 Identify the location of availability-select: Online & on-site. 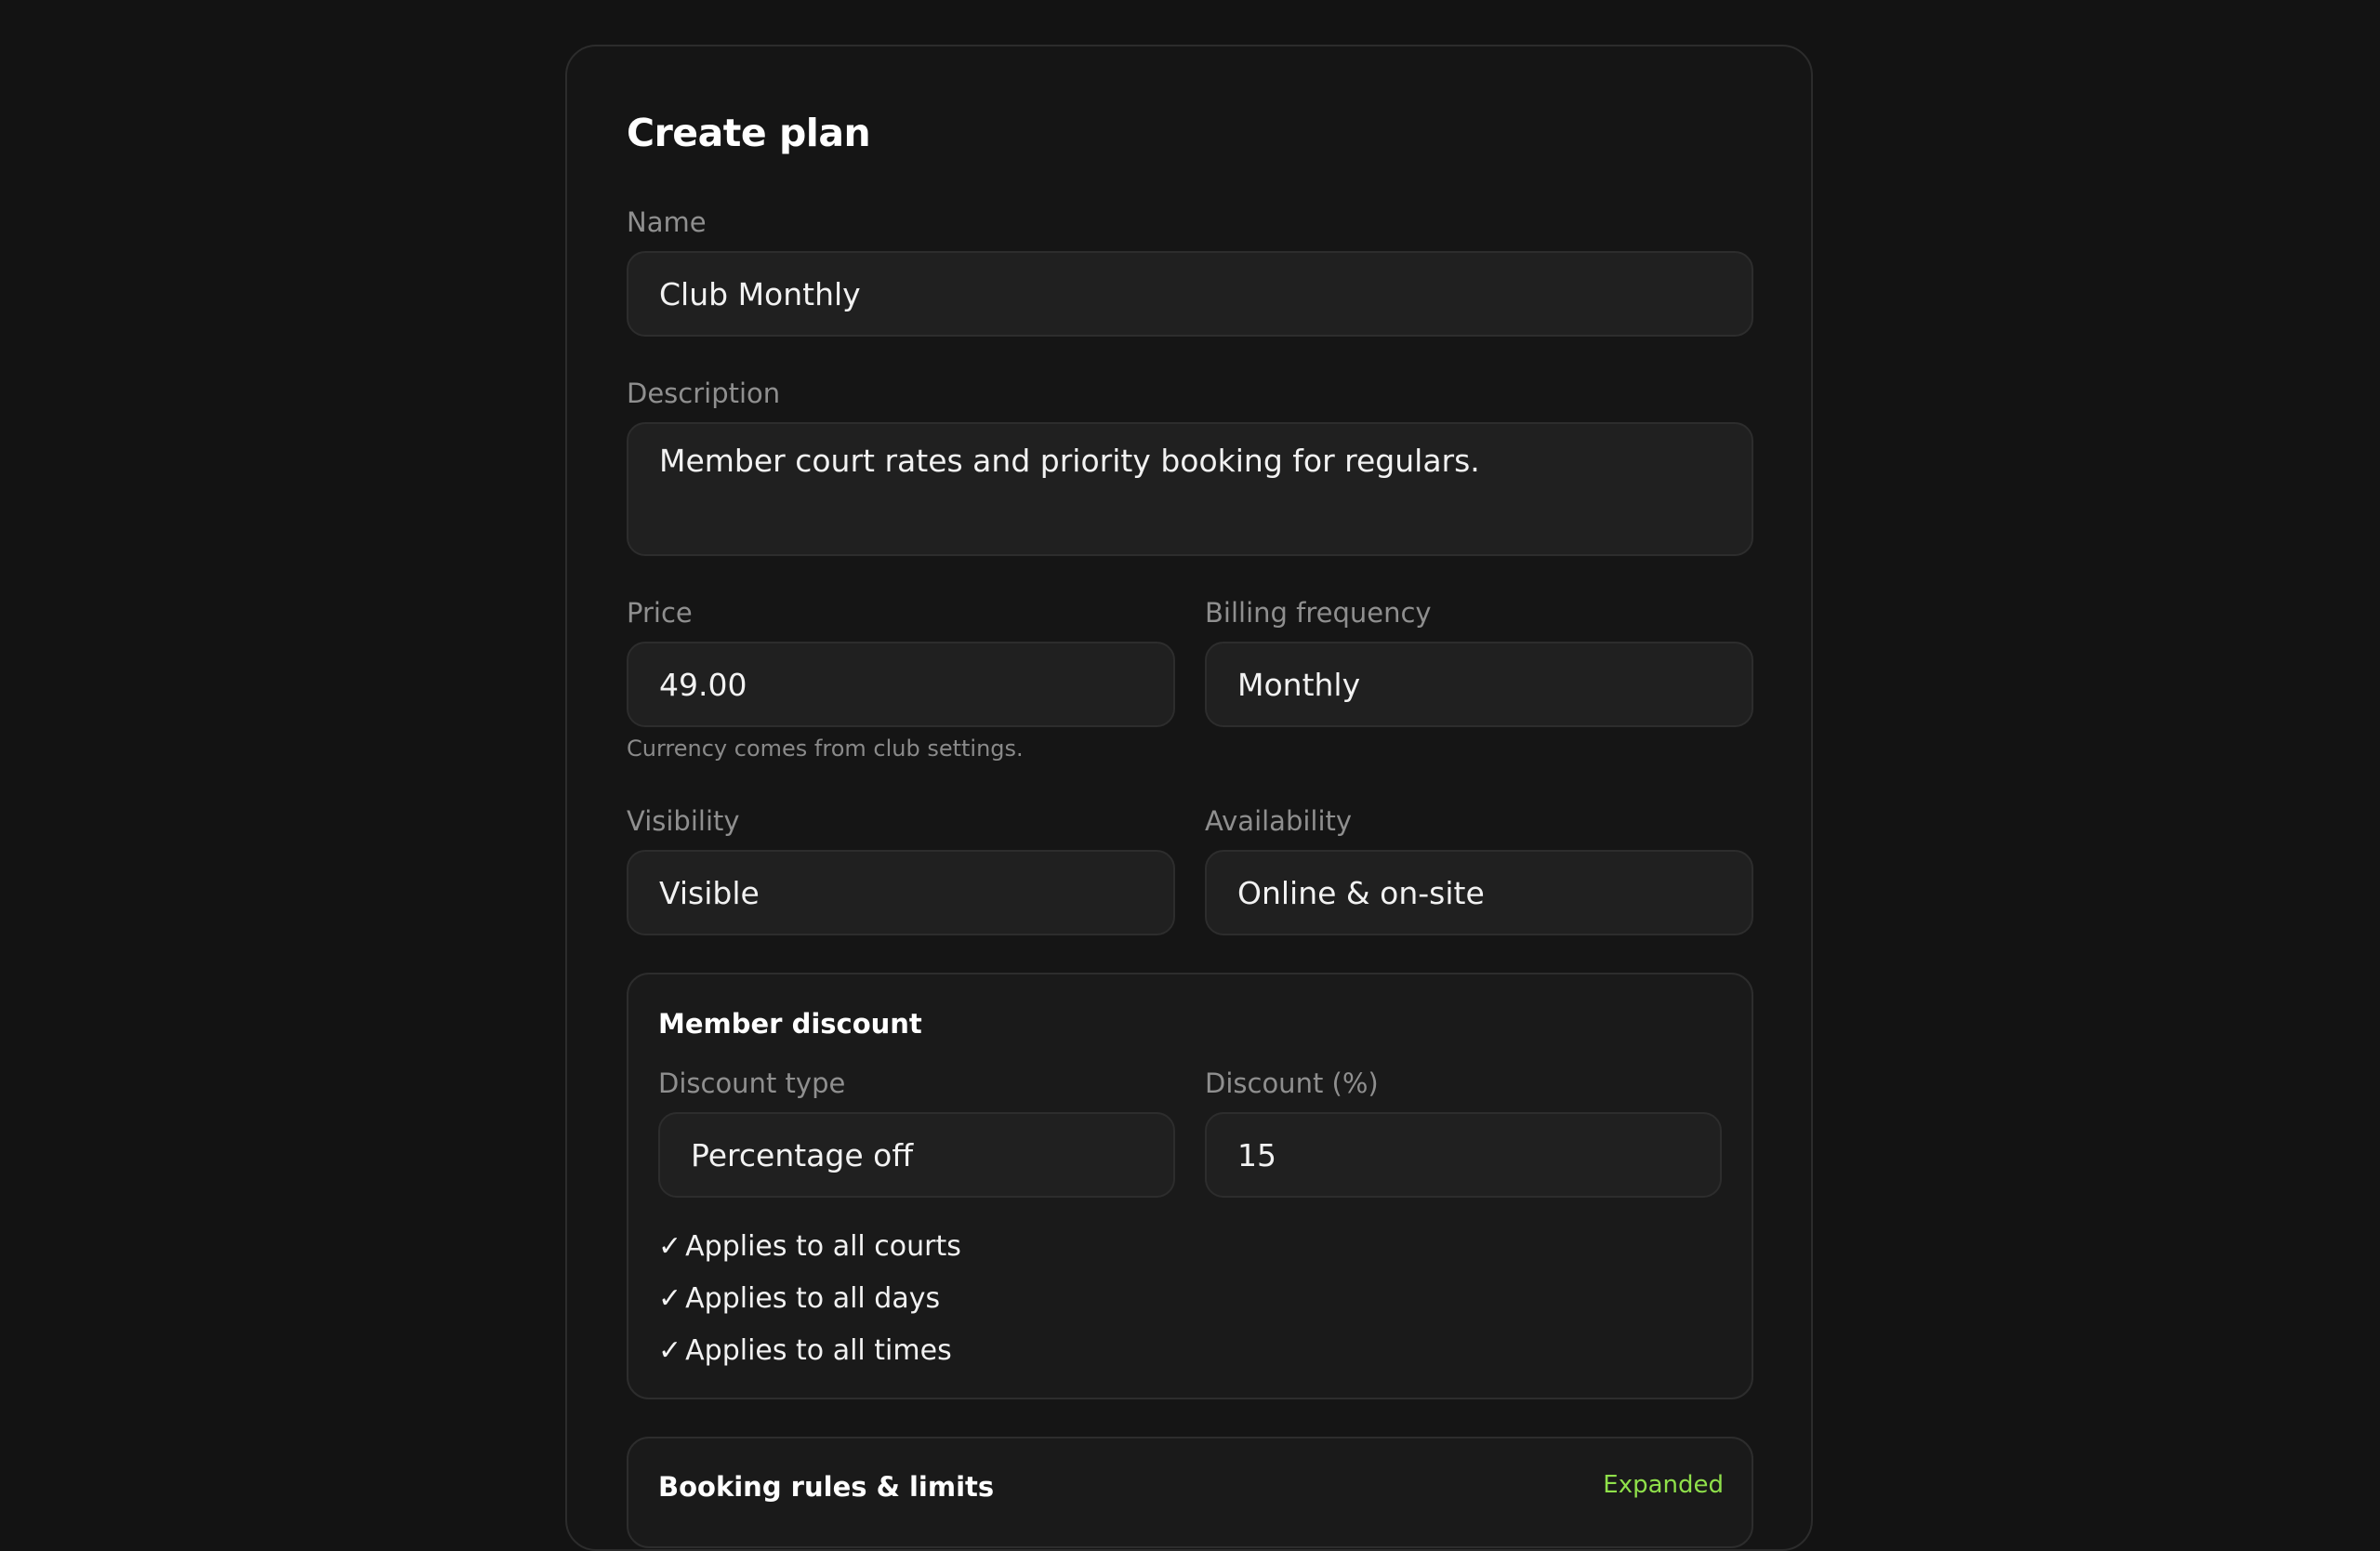
(1479, 892).